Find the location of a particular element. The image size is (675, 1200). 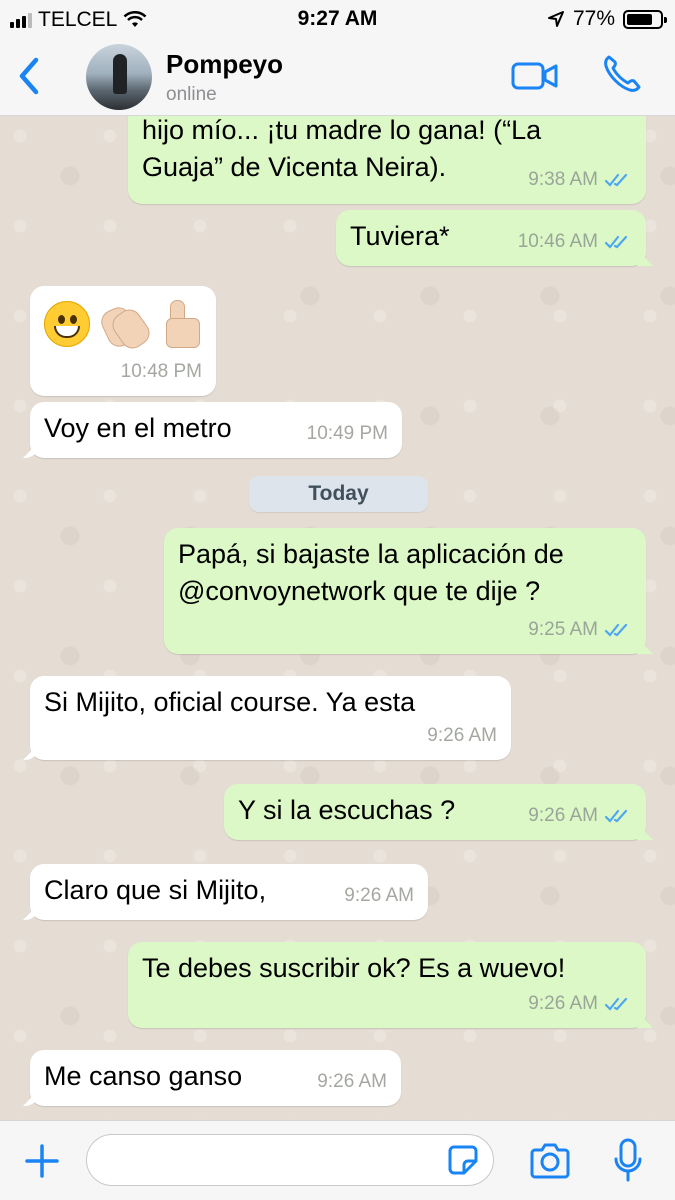

message-meta: 10:49 PM is located at coordinates (347, 434).